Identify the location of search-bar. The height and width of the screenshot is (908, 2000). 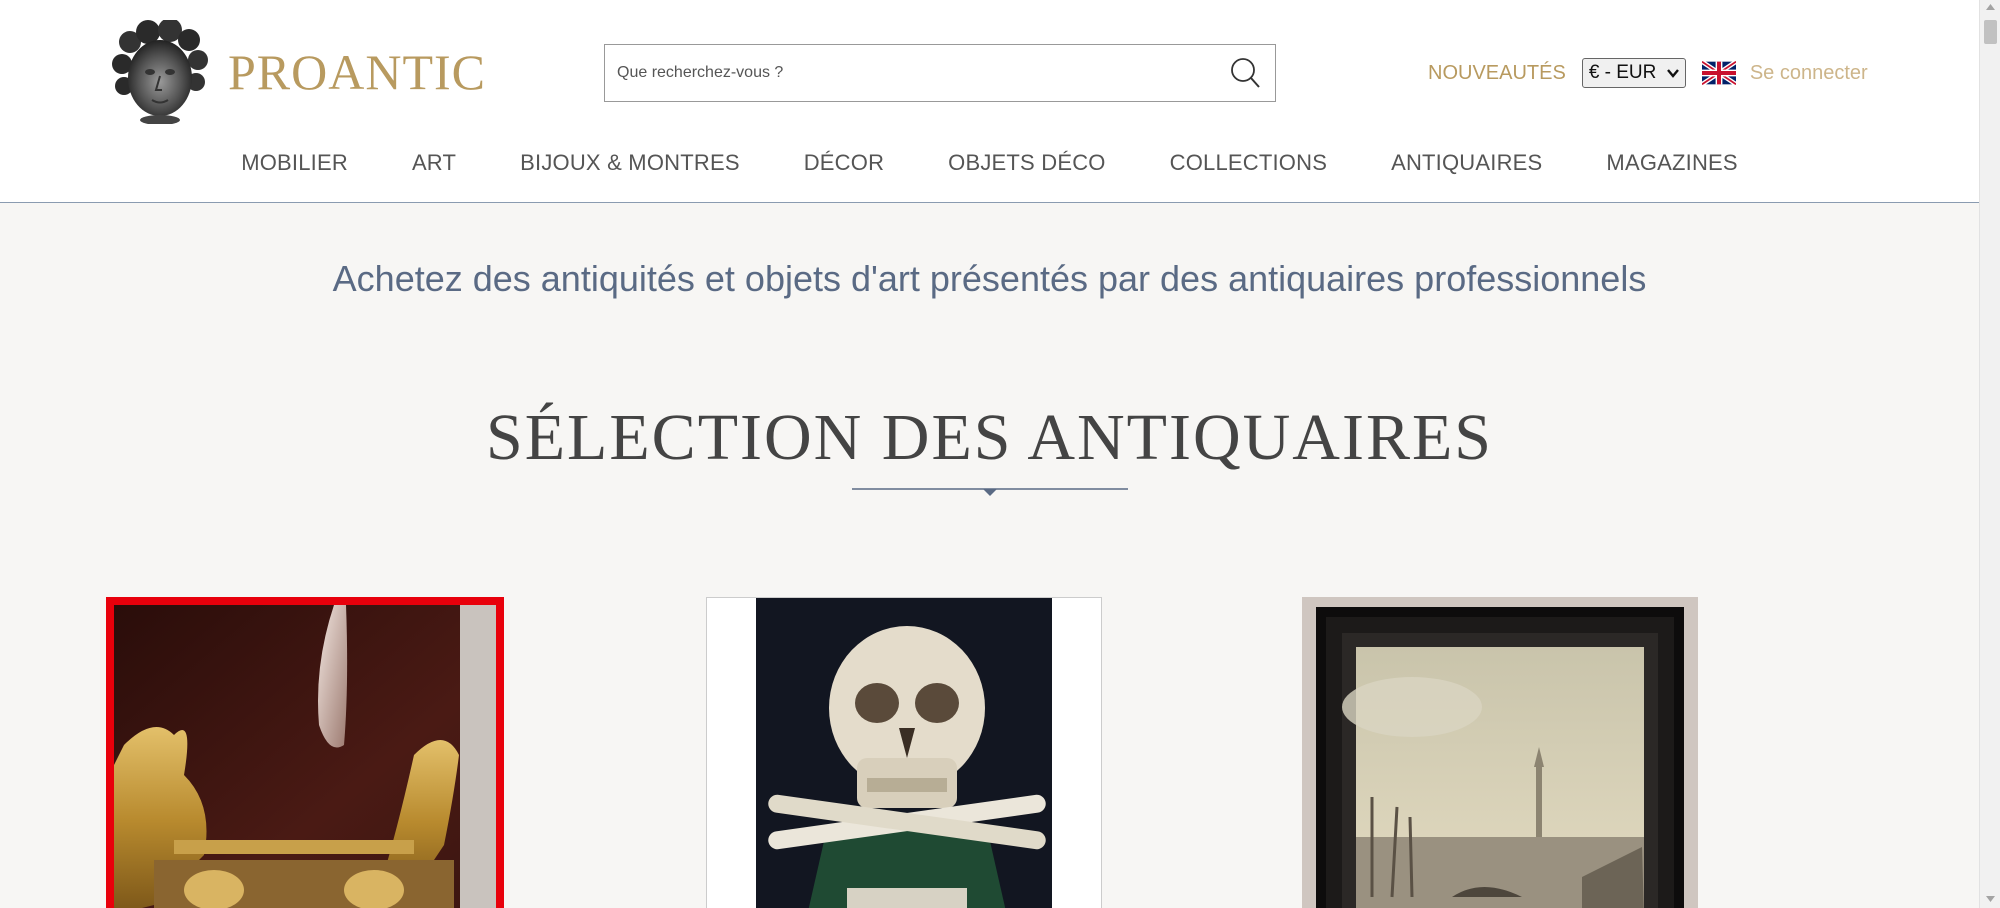
(940, 73).